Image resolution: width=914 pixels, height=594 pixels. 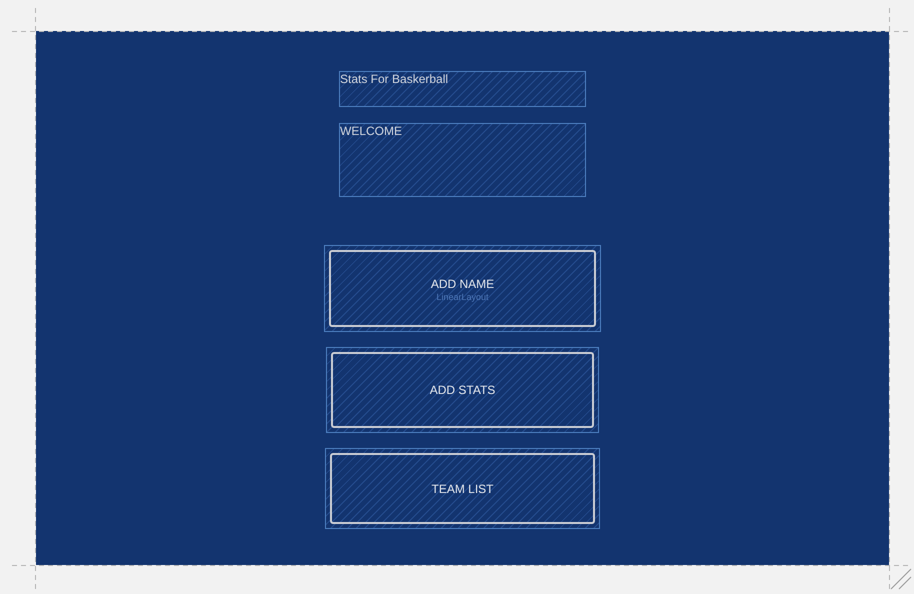 What do you see at coordinates (462, 488) in the screenshot?
I see `layout-button: TEAM LIST` at bounding box center [462, 488].